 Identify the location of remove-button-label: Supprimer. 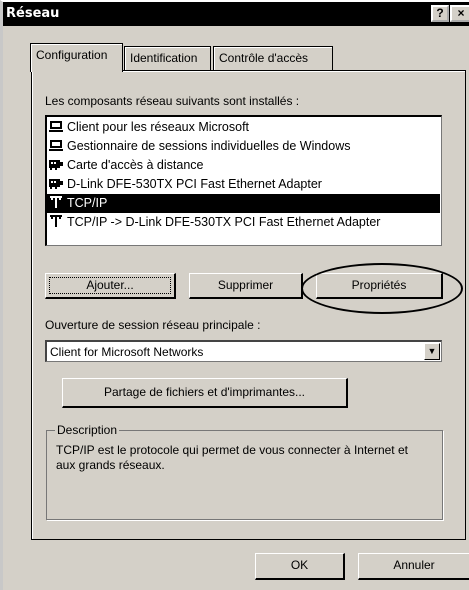
(245, 285).